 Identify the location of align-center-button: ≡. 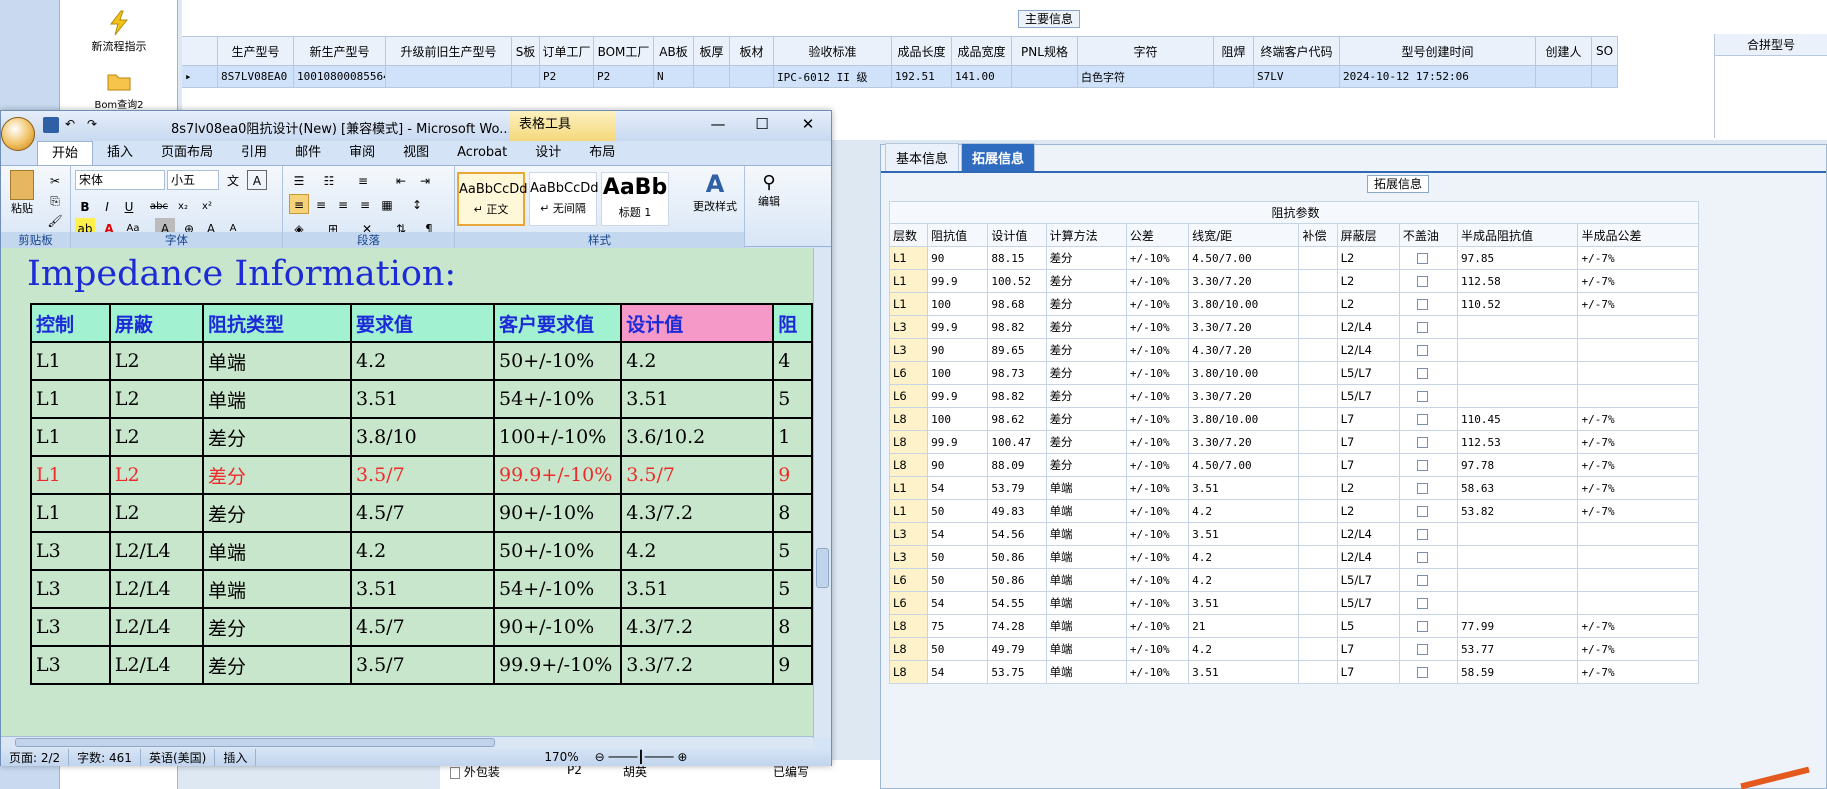
(321, 204).